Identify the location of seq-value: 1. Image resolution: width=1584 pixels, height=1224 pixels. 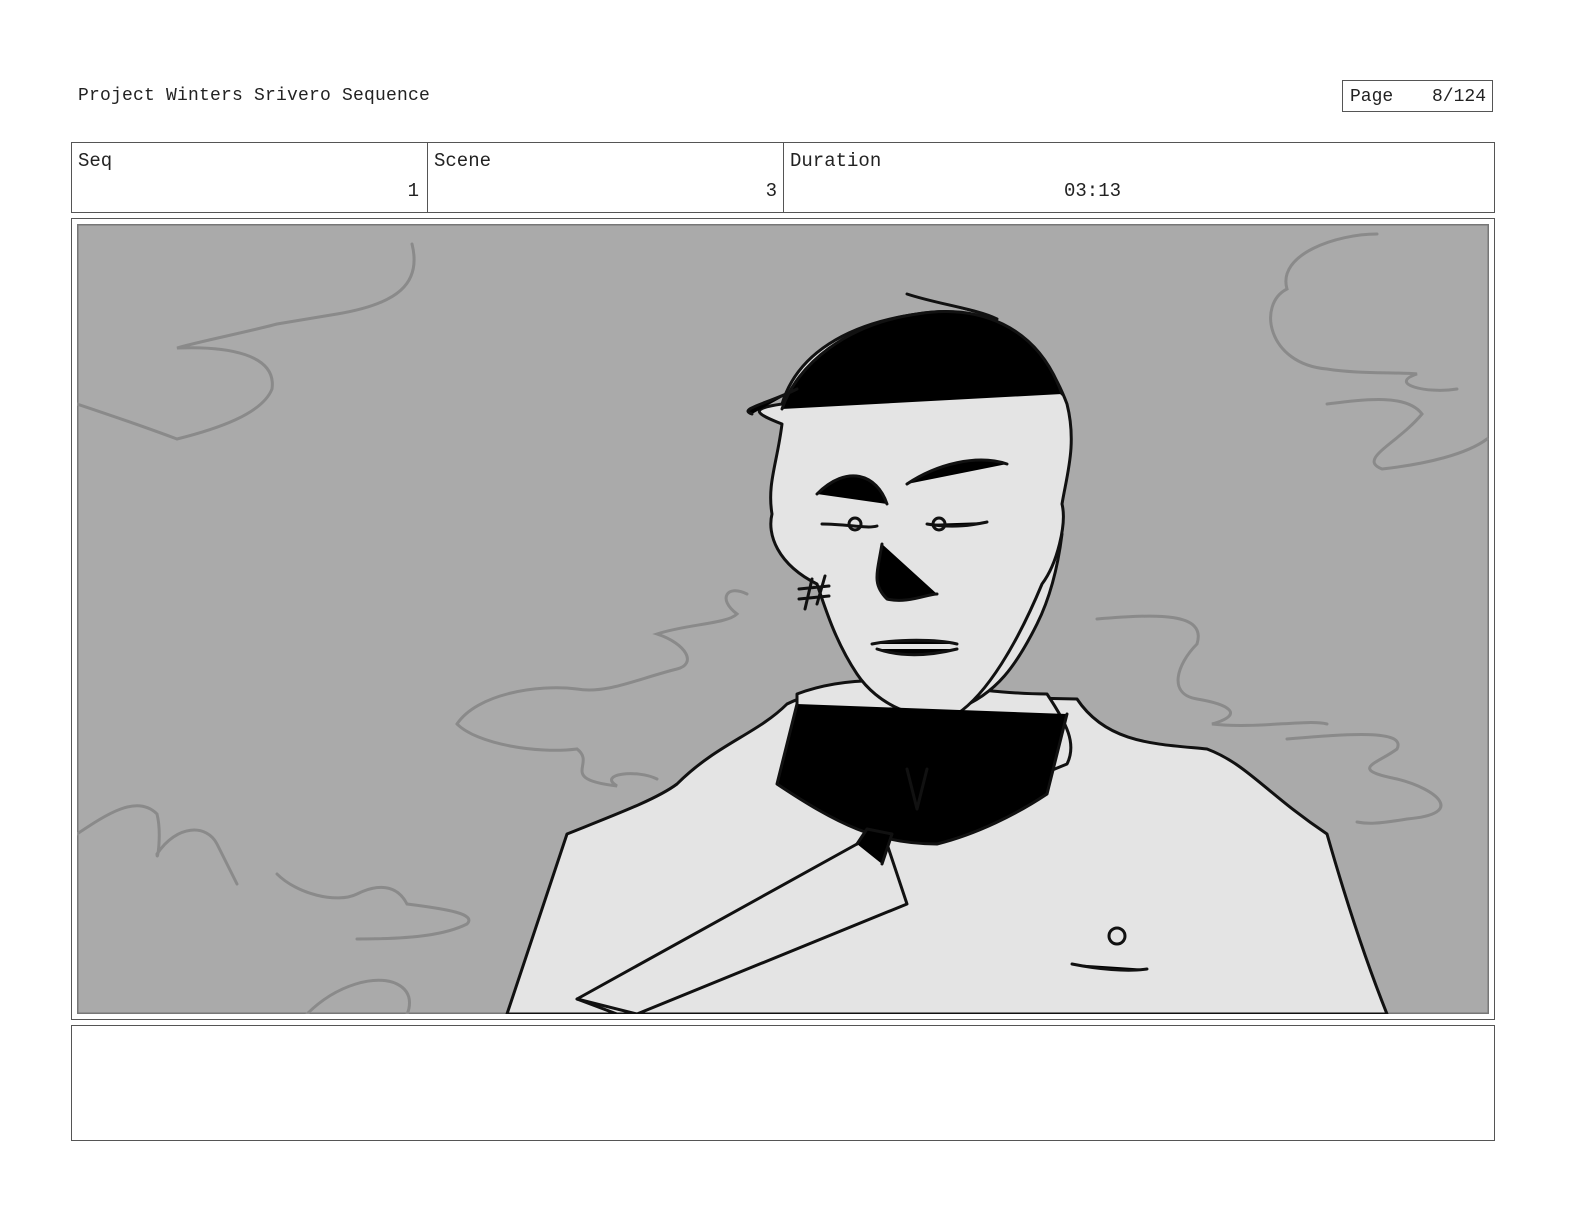
(413, 191).